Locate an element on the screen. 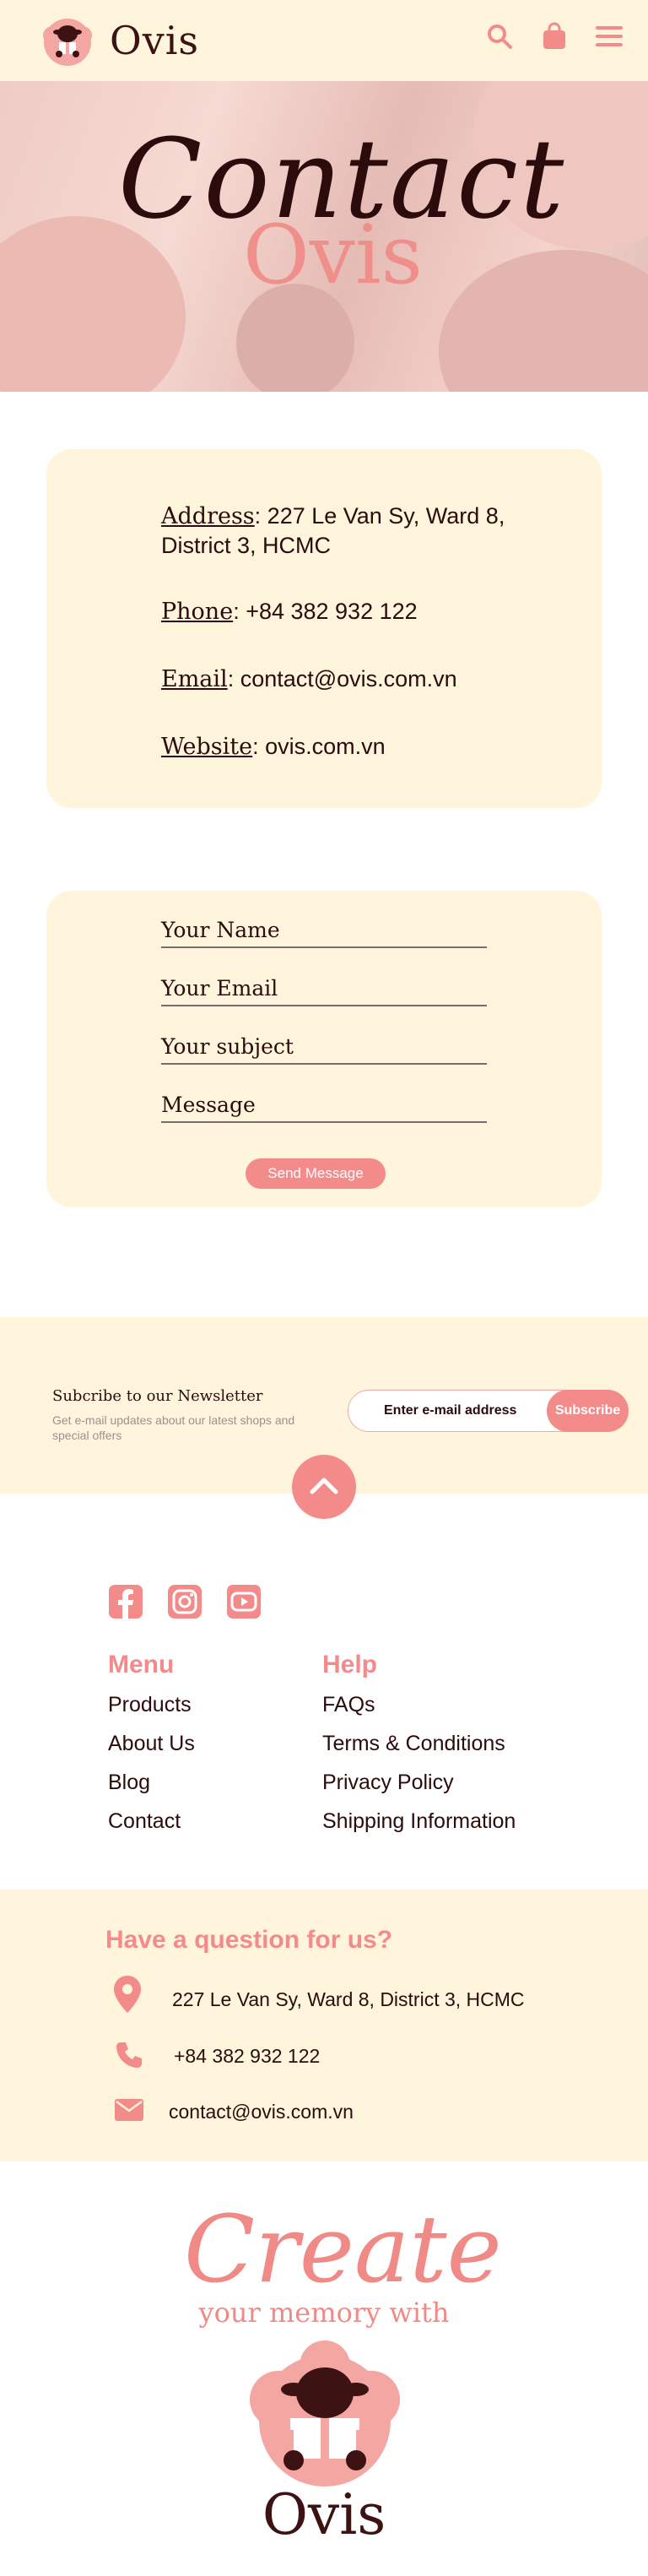 This screenshot has height=2576, width=648. footer-link-shipping: Shipping Information is located at coordinates (419, 1822).